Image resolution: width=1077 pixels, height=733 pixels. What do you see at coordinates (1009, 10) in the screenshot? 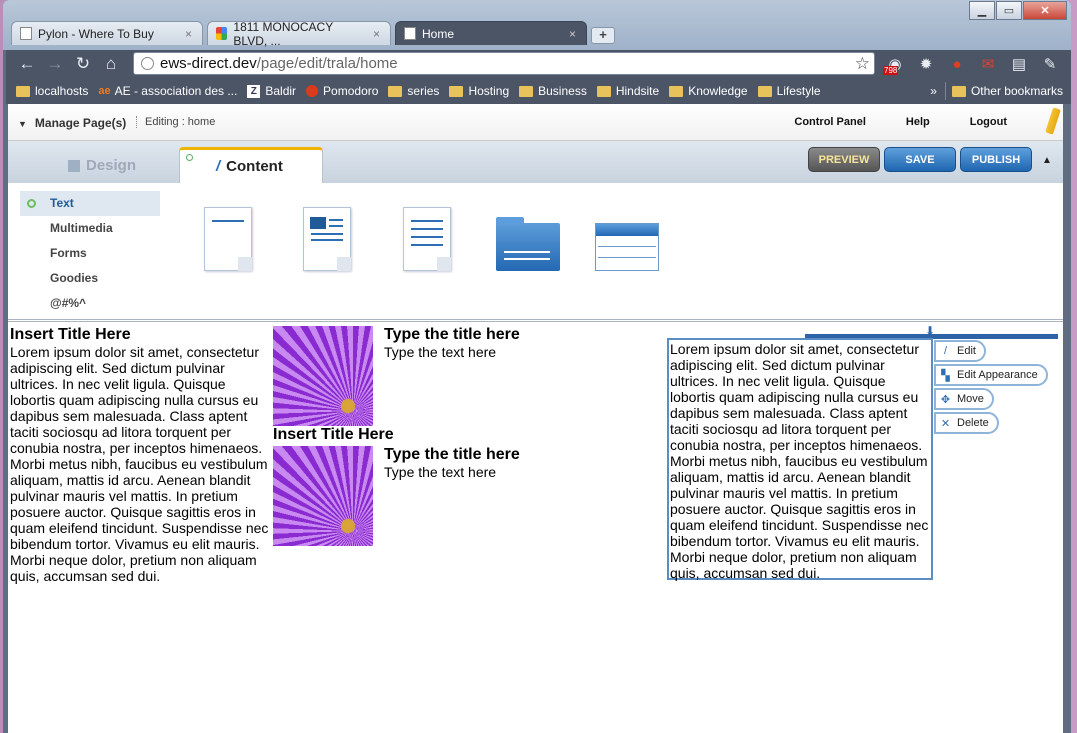
I see `maximize-button: ▭` at bounding box center [1009, 10].